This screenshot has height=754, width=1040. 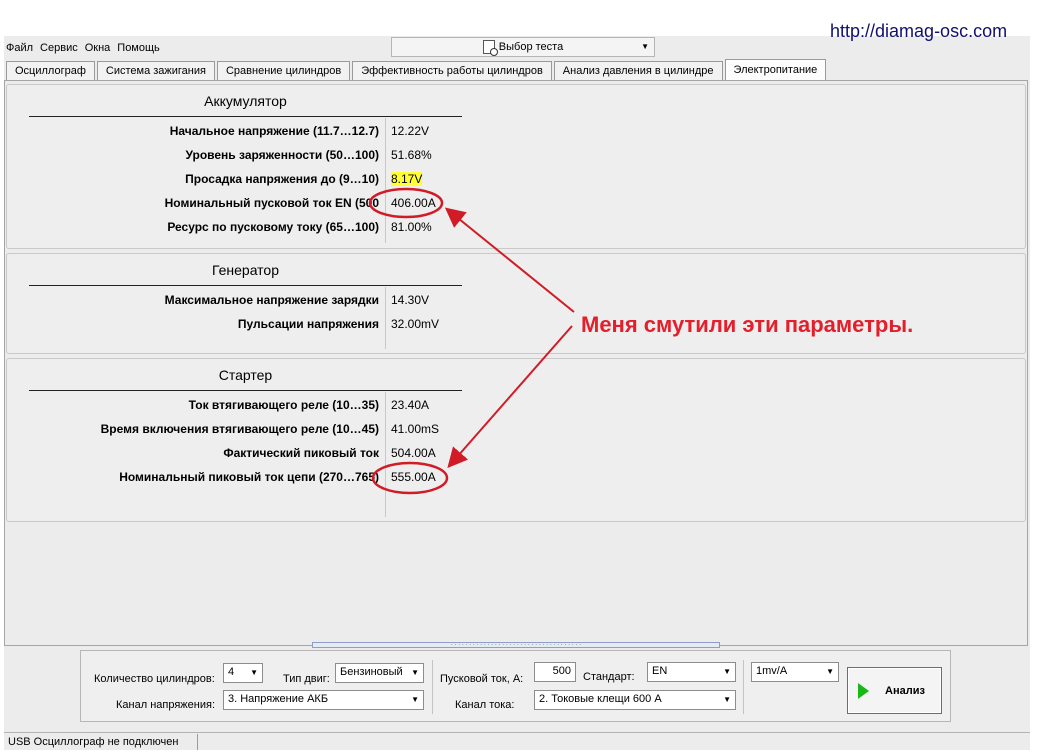 What do you see at coordinates (197, 742) in the screenshot?
I see `status-divider` at bounding box center [197, 742].